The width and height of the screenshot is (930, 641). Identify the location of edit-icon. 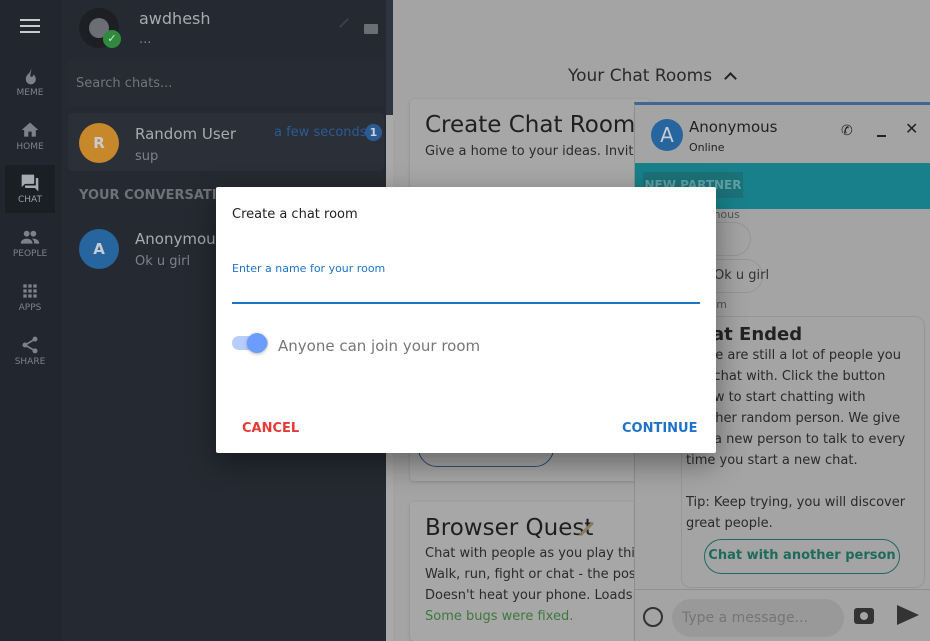
(344, 23).